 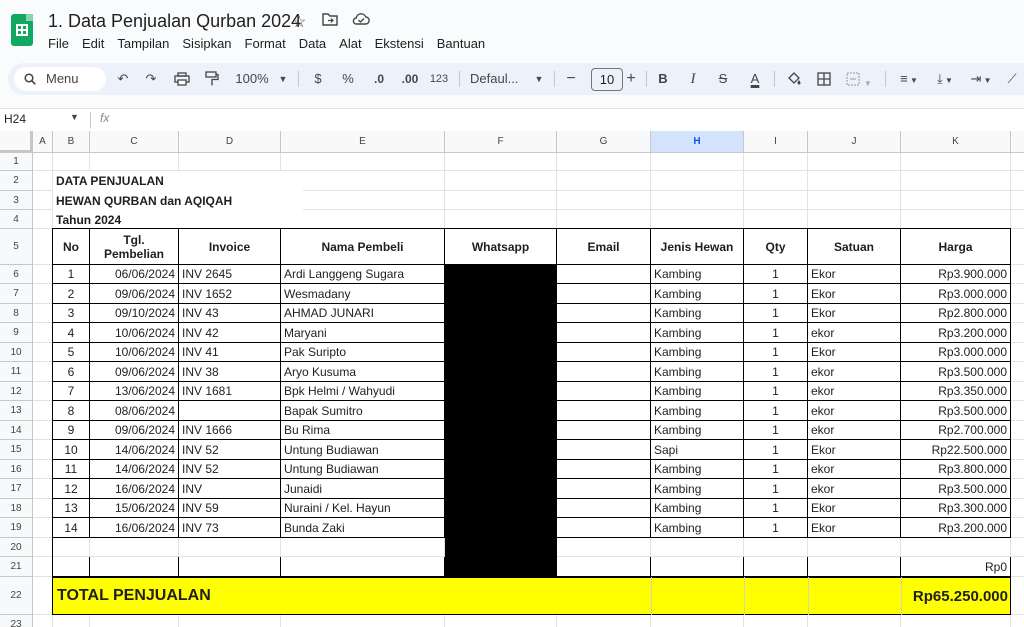 I want to click on table-cell: Bpk Helmi / Wahyudi, so click(x=363, y=391).